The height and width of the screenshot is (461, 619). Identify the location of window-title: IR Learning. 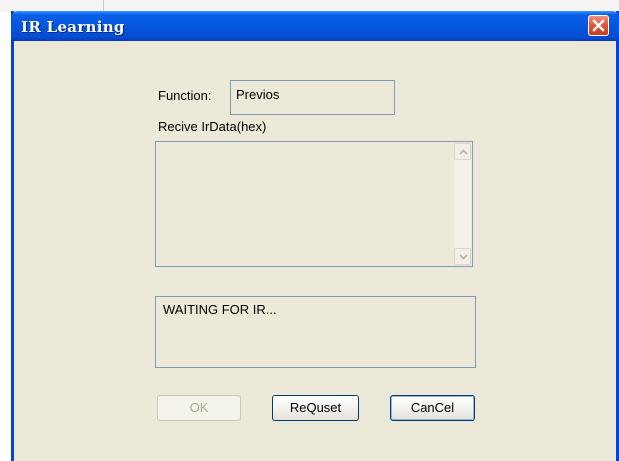
(73, 27).